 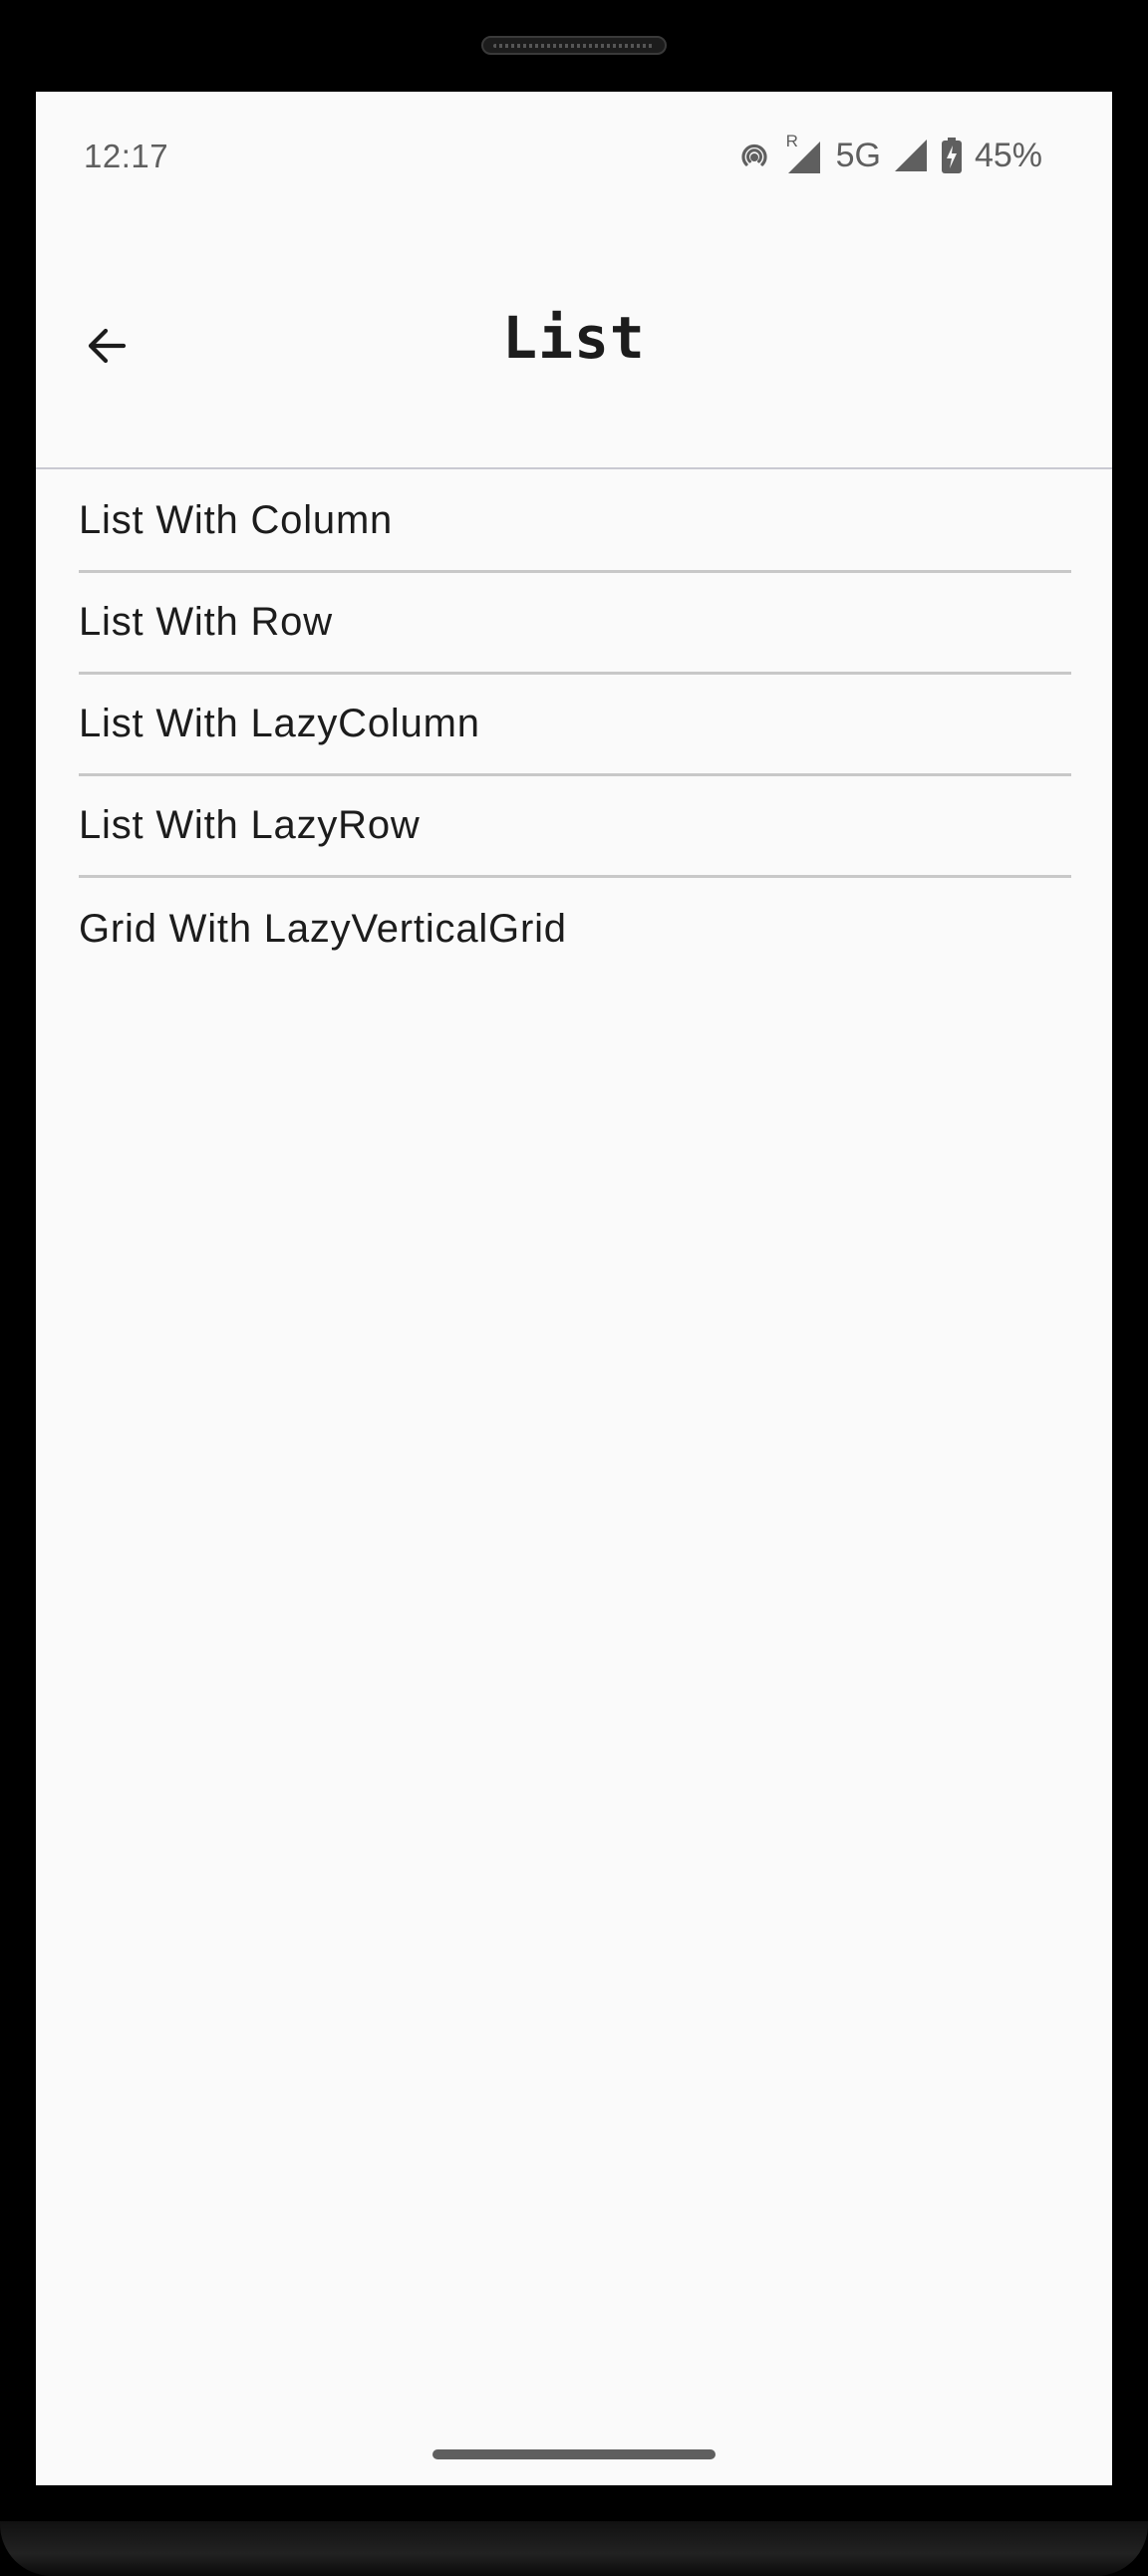 I want to click on network-type: 5G, so click(x=858, y=155).